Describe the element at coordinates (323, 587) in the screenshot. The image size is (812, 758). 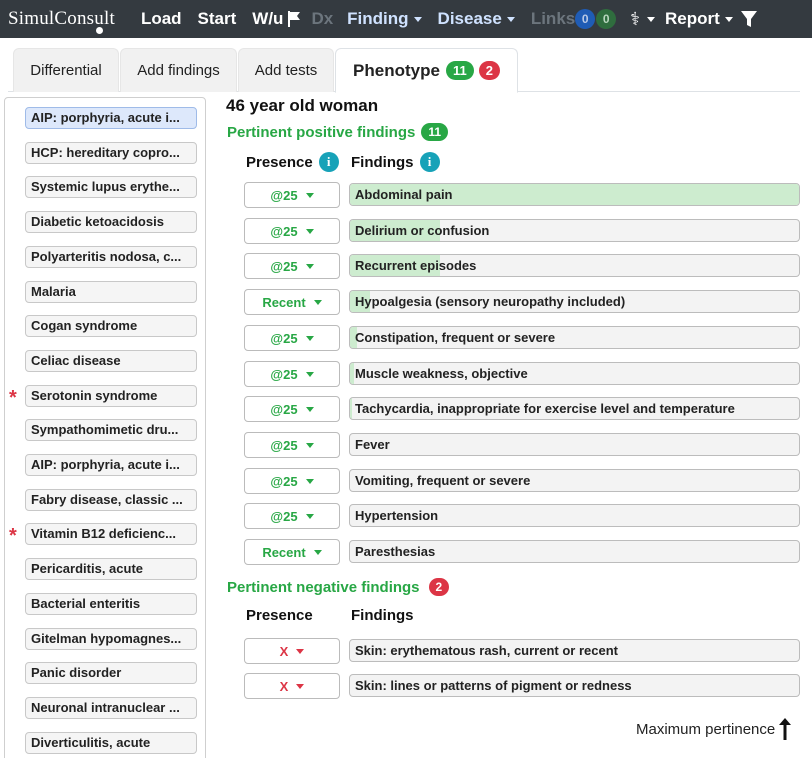
I see `negative-title-text: Pertinent negative findings` at that location.